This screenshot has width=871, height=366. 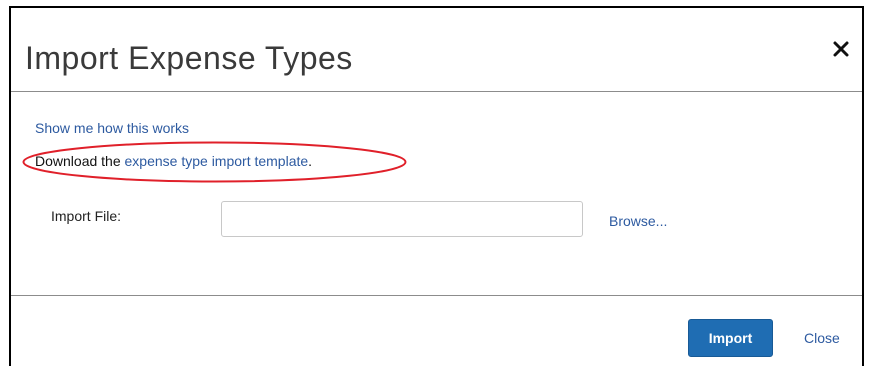 I want to click on import-file-input, so click(x=402, y=219).